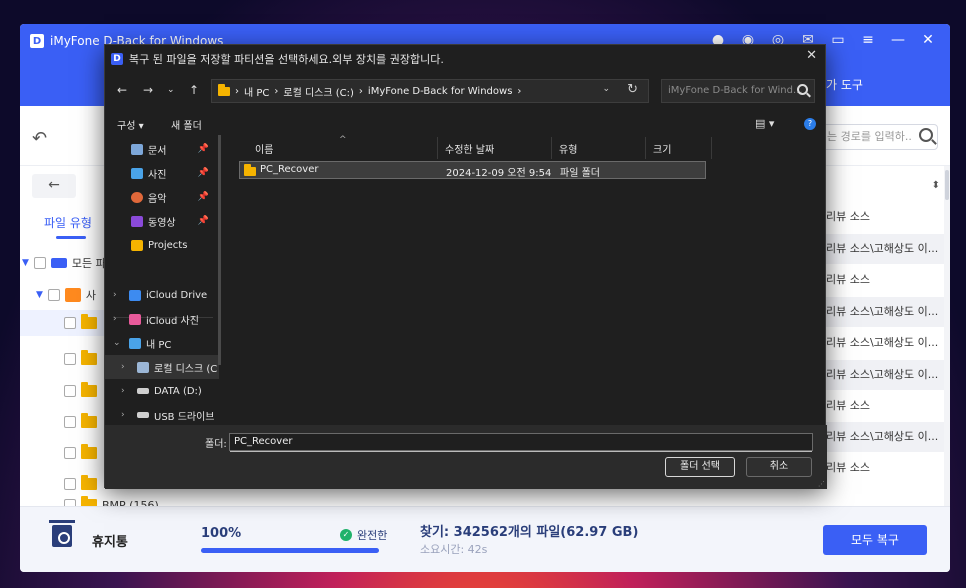 The height and width of the screenshot is (588, 966). Describe the element at coordinates (162, 343) in the screenshot. I see `nav-item-my-pc: ⌄ 내 PC` at that location.